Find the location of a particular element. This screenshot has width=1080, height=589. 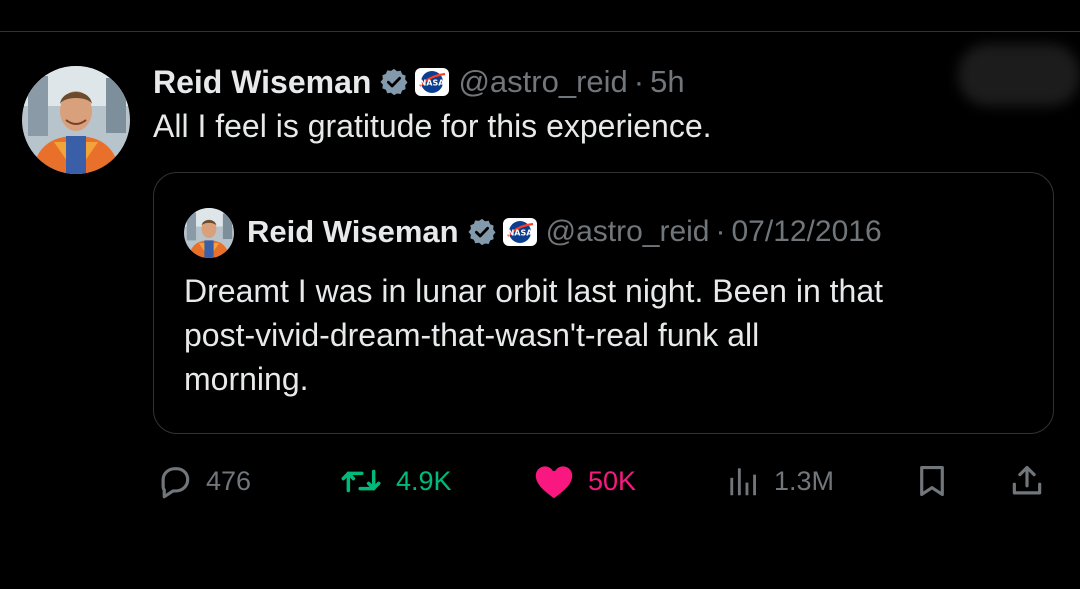

quoted-tweet-date: 07/12/2016 is located at coordinates (806, 232).